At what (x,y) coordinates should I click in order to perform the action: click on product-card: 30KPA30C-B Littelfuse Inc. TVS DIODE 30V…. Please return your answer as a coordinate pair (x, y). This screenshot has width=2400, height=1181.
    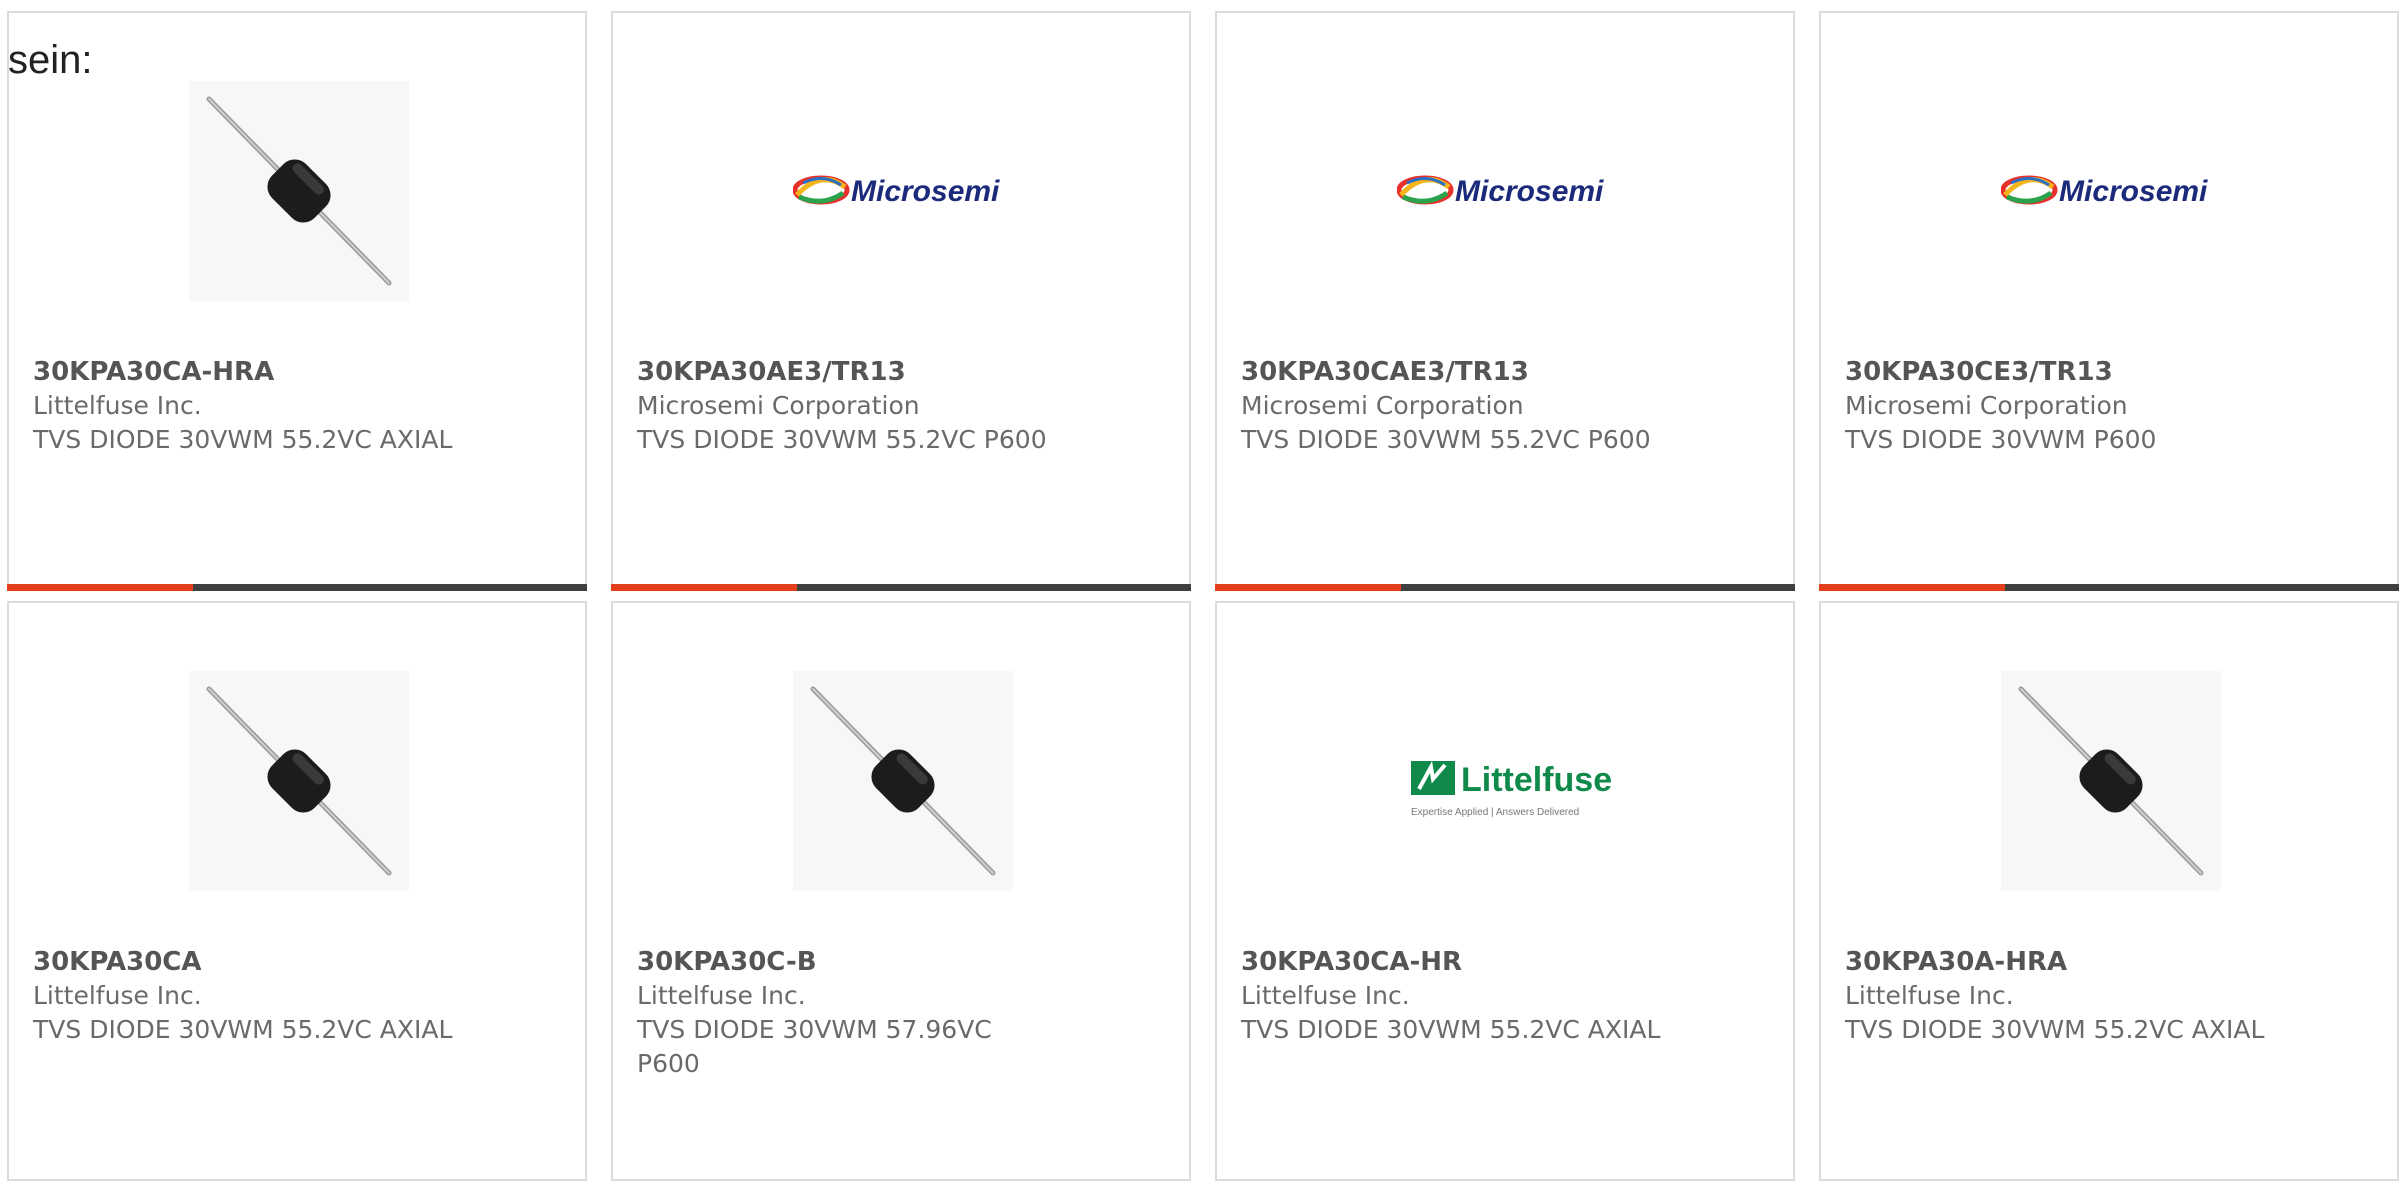
    Looking at the image, I should click on (901, 891).